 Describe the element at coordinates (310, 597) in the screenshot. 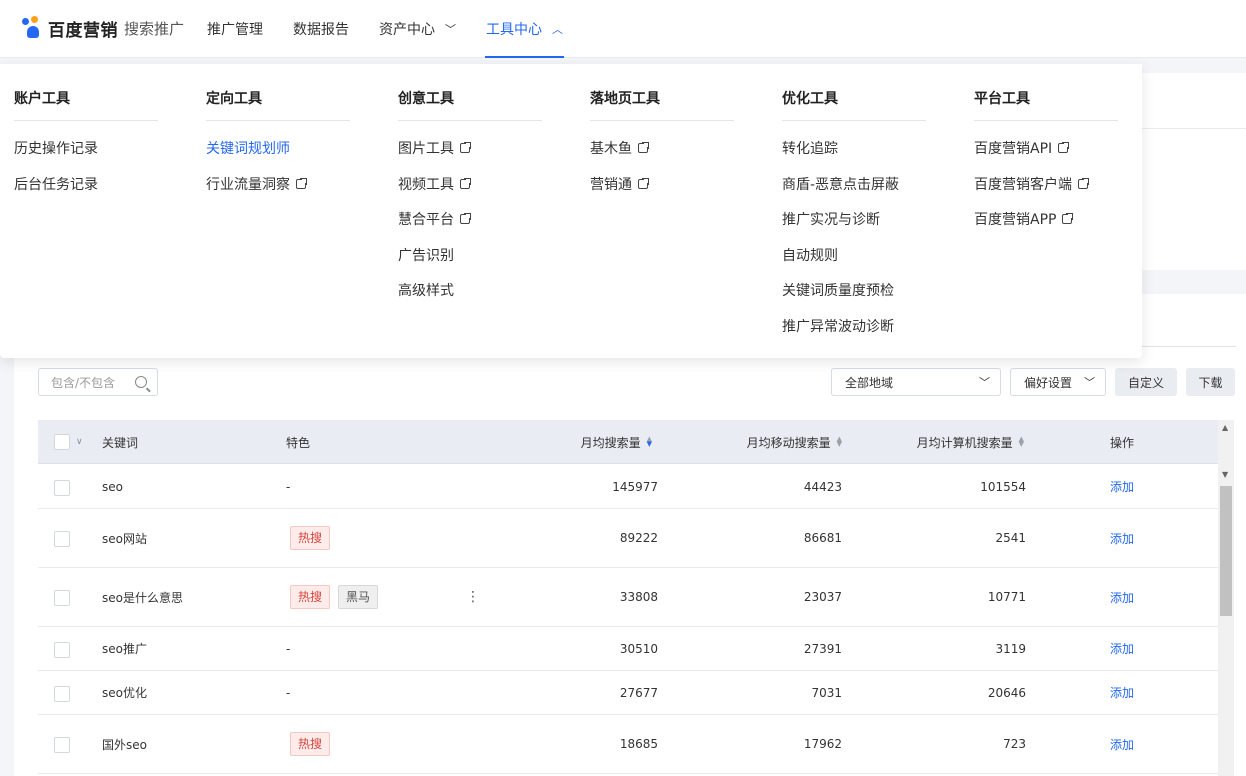

I see `hot-search-tag: 热搜` at that location.